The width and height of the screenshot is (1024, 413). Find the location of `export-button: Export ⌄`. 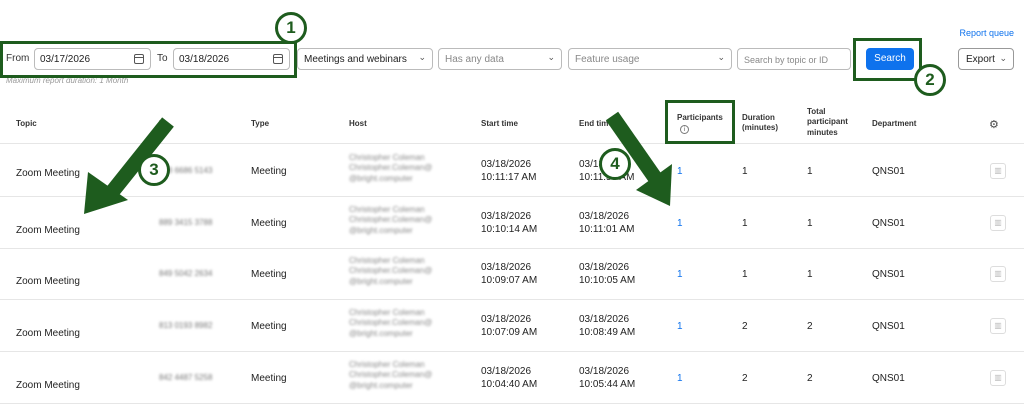

export-button: Export ⌄ is located at coordinates (986, 59).